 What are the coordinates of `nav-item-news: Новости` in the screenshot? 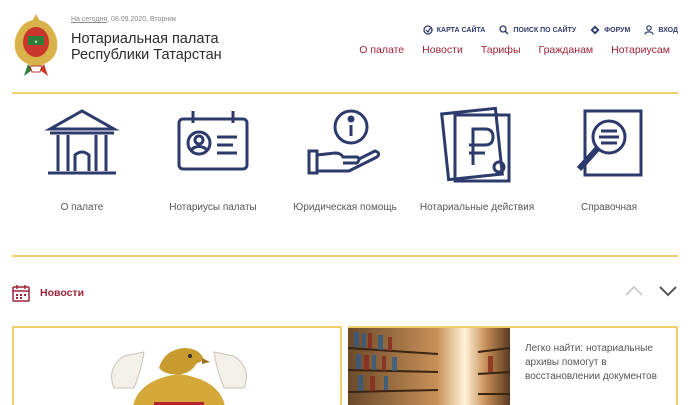 It's located at (442, 50).